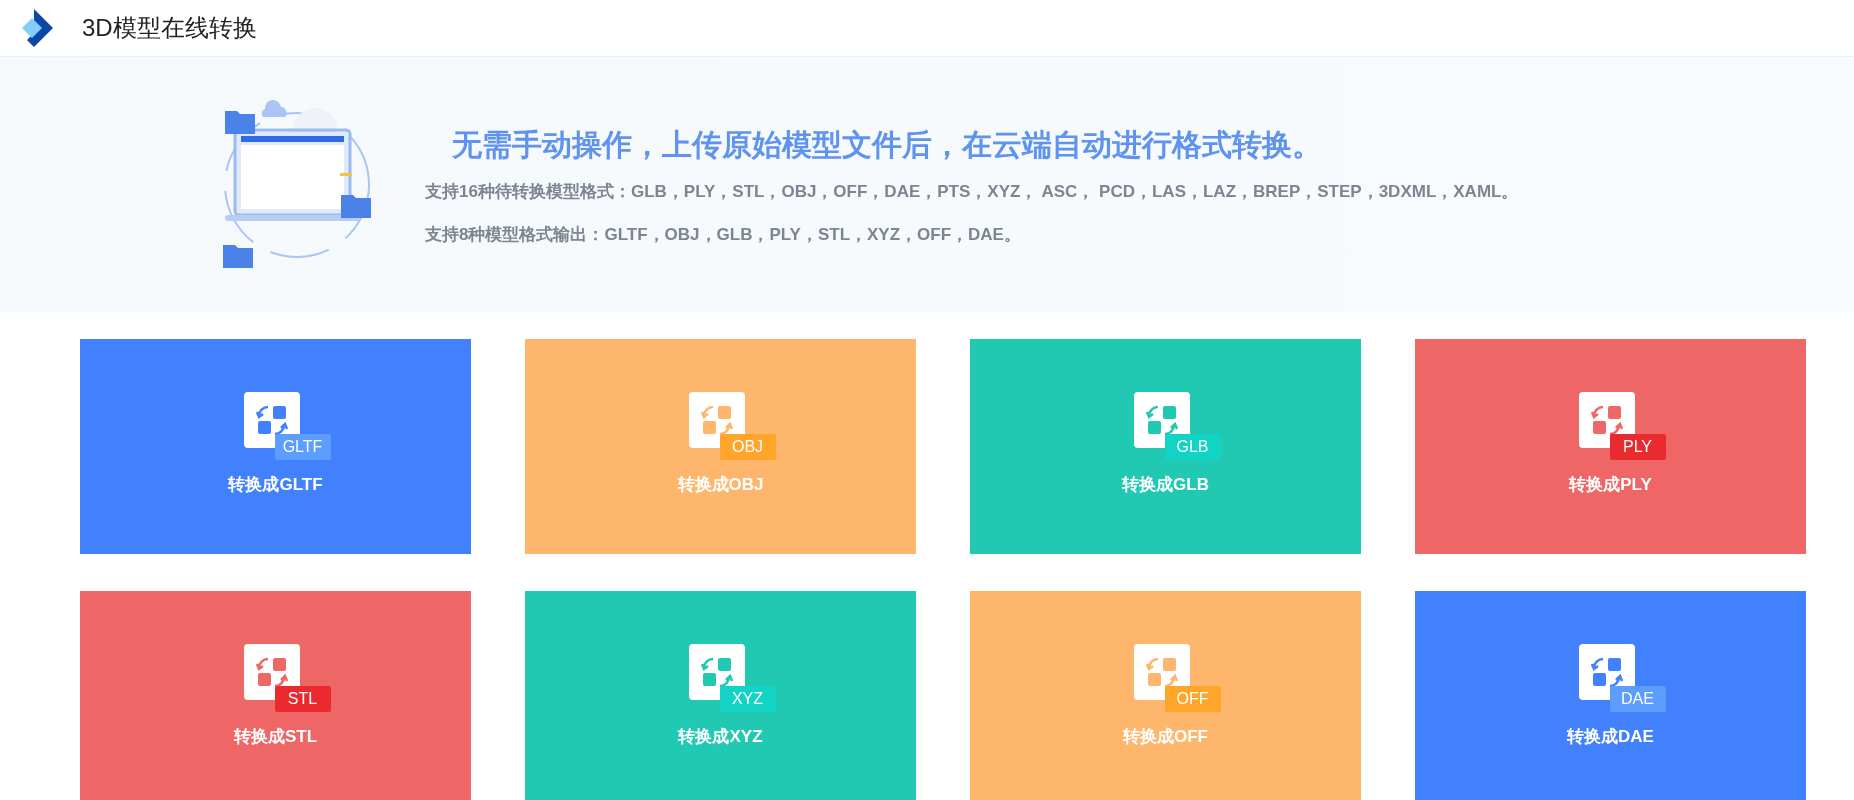 This screenshot has height=800, width=1854. I want to click on card-label: 转换成STL, so click(275, 737).